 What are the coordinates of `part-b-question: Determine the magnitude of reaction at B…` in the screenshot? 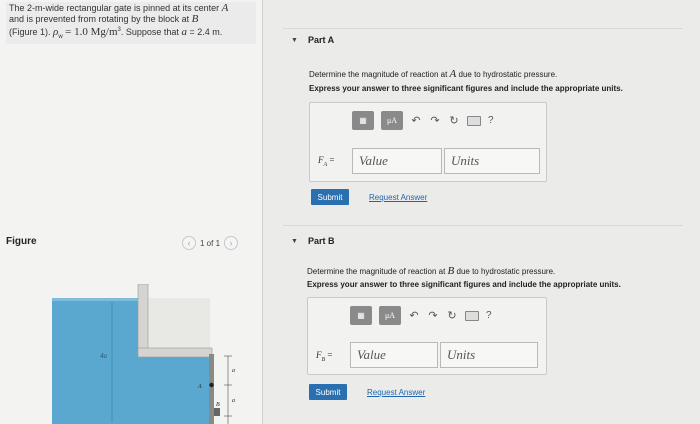 It's located at (431, 271).